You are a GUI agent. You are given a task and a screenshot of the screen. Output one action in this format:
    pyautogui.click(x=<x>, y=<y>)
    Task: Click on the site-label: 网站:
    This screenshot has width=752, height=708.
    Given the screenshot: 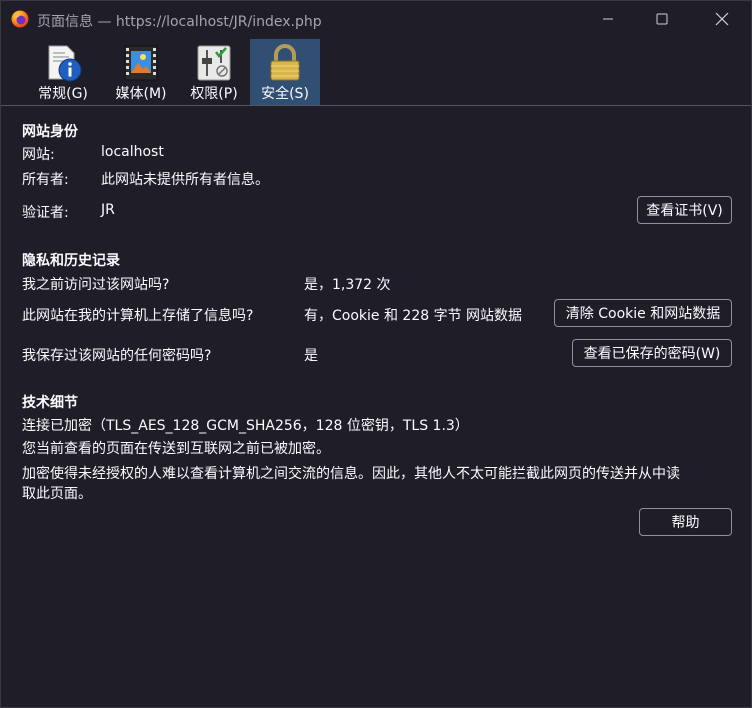 What is the action you would take?
    pyautogui.click(x=38, y=155)
    